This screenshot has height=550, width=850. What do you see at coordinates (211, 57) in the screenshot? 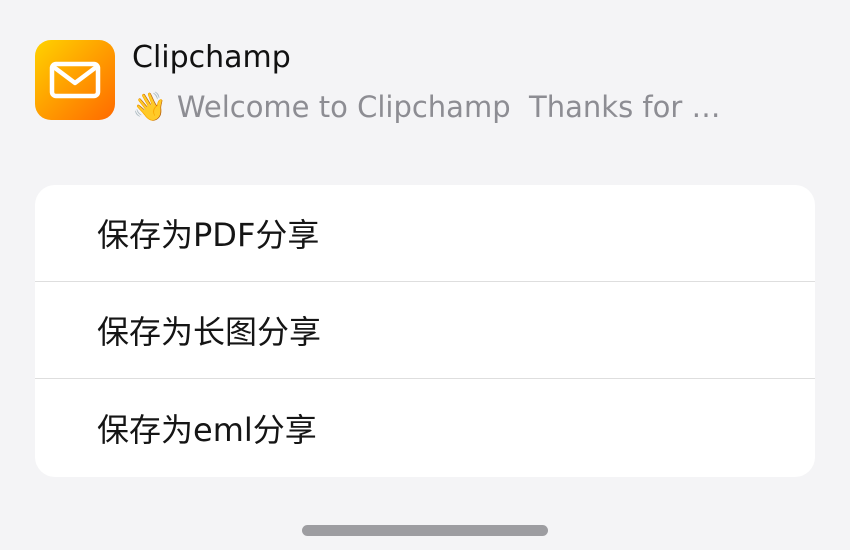
I see `mail-sender-title: Clipchamp` at bounding box center [211, 57].